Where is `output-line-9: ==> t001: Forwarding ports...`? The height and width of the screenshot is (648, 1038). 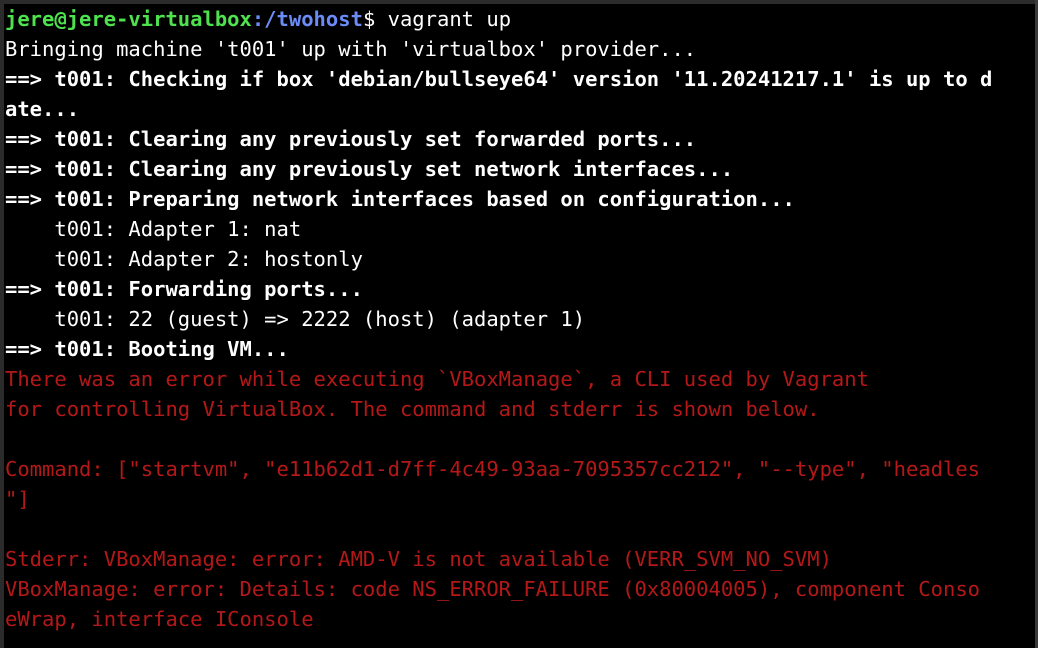 output-line-9: ==> t001: Forwarding ports... is located at coordinates (184, 289).